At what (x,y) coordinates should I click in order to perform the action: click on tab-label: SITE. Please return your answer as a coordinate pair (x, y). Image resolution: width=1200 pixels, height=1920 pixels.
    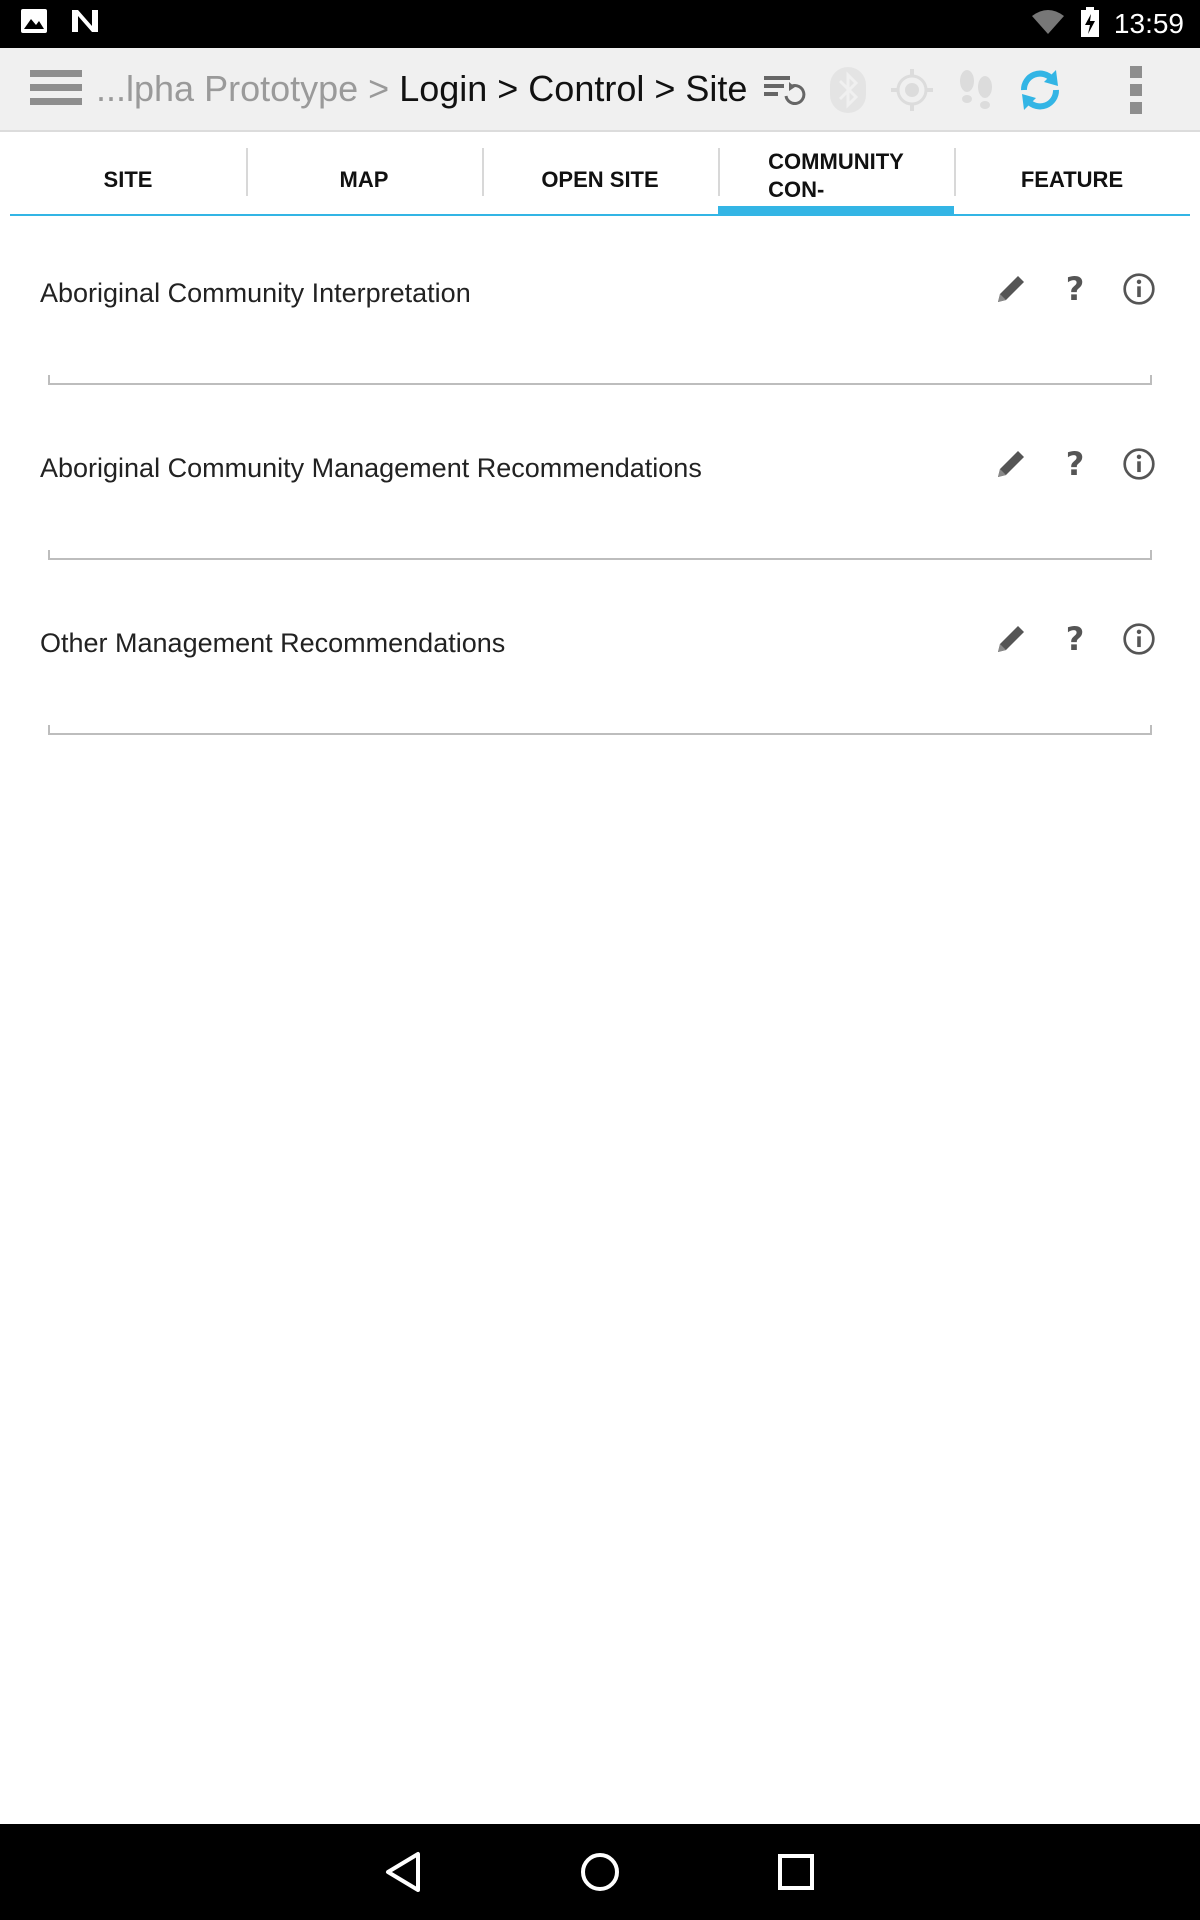
    Looking at the image, I should click on (128, 179).